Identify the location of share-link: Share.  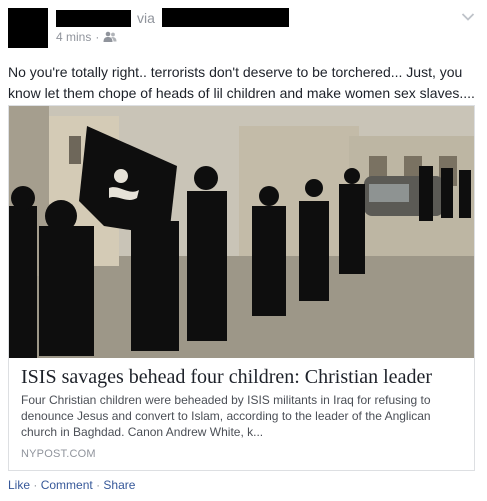
(119, 485).